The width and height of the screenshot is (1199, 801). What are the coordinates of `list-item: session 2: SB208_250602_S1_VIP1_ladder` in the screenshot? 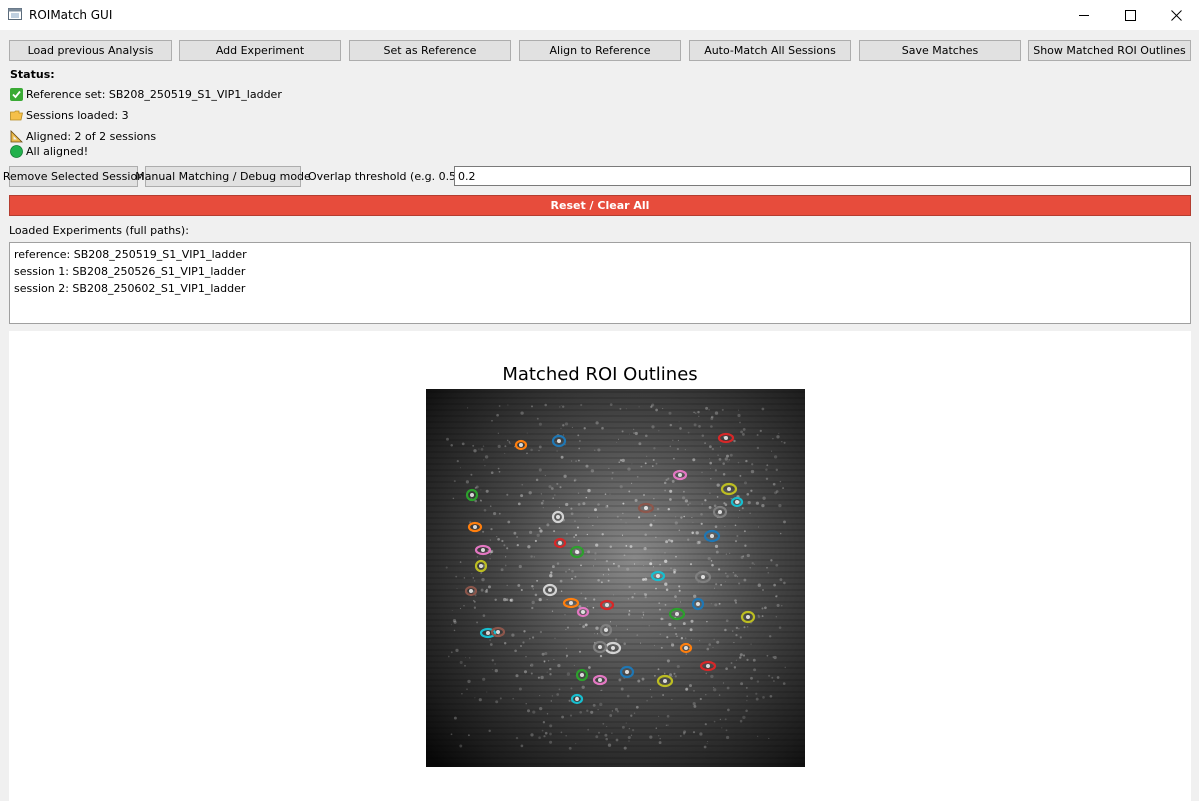 It's located at (600, 288).